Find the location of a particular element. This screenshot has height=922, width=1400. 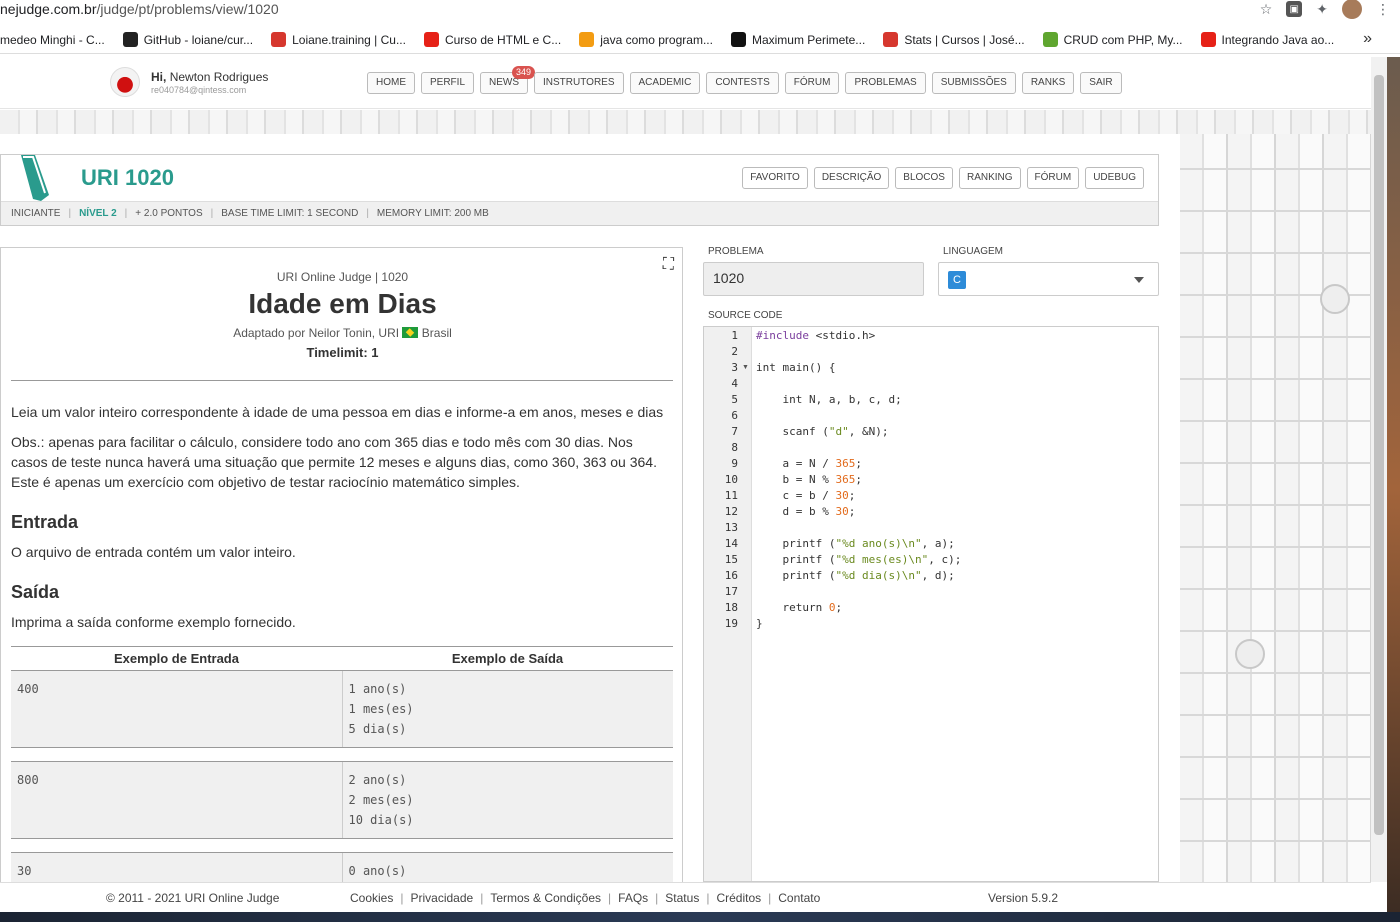

code-line: d = b % 30; is located at coordinates (805, 511).